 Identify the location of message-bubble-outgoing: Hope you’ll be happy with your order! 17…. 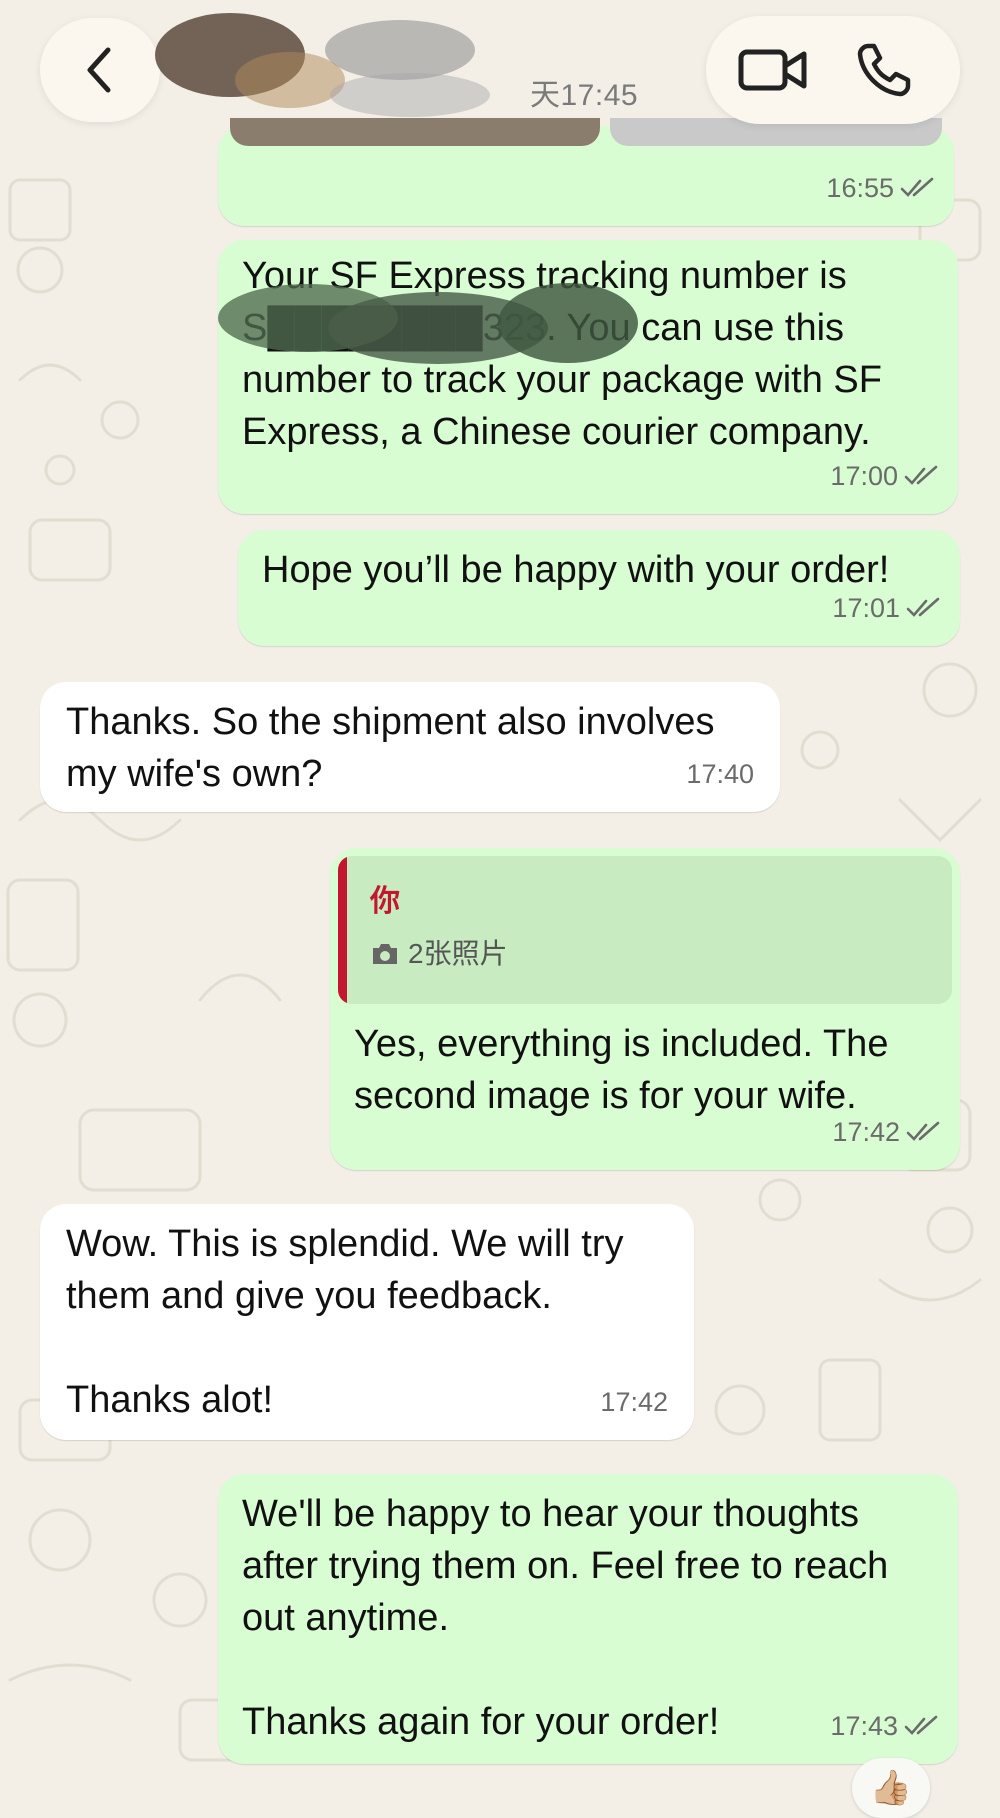
(599, 588).